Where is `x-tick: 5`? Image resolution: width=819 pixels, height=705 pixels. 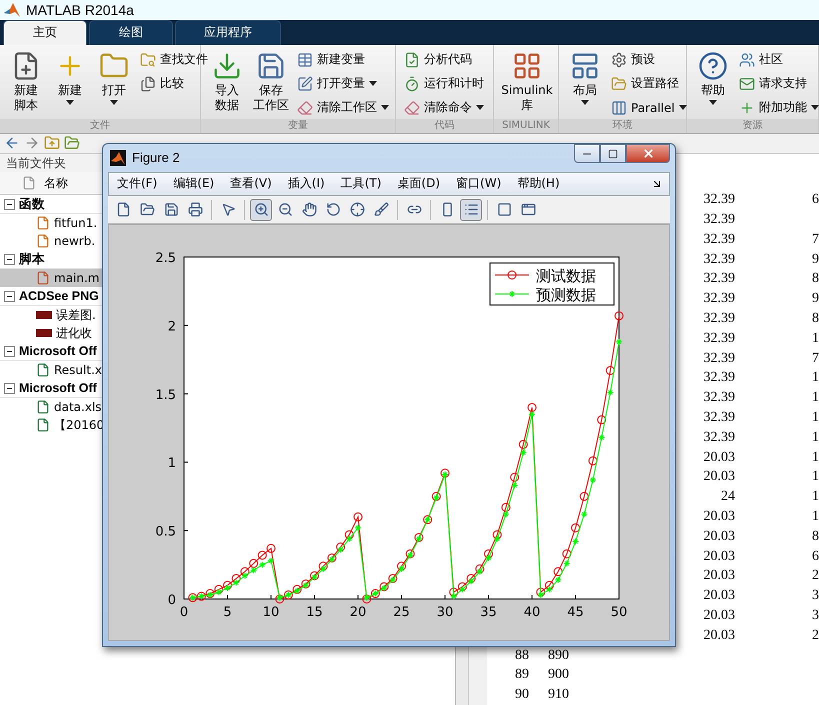 x-tick: 5 is located at coordinates (227, 607).